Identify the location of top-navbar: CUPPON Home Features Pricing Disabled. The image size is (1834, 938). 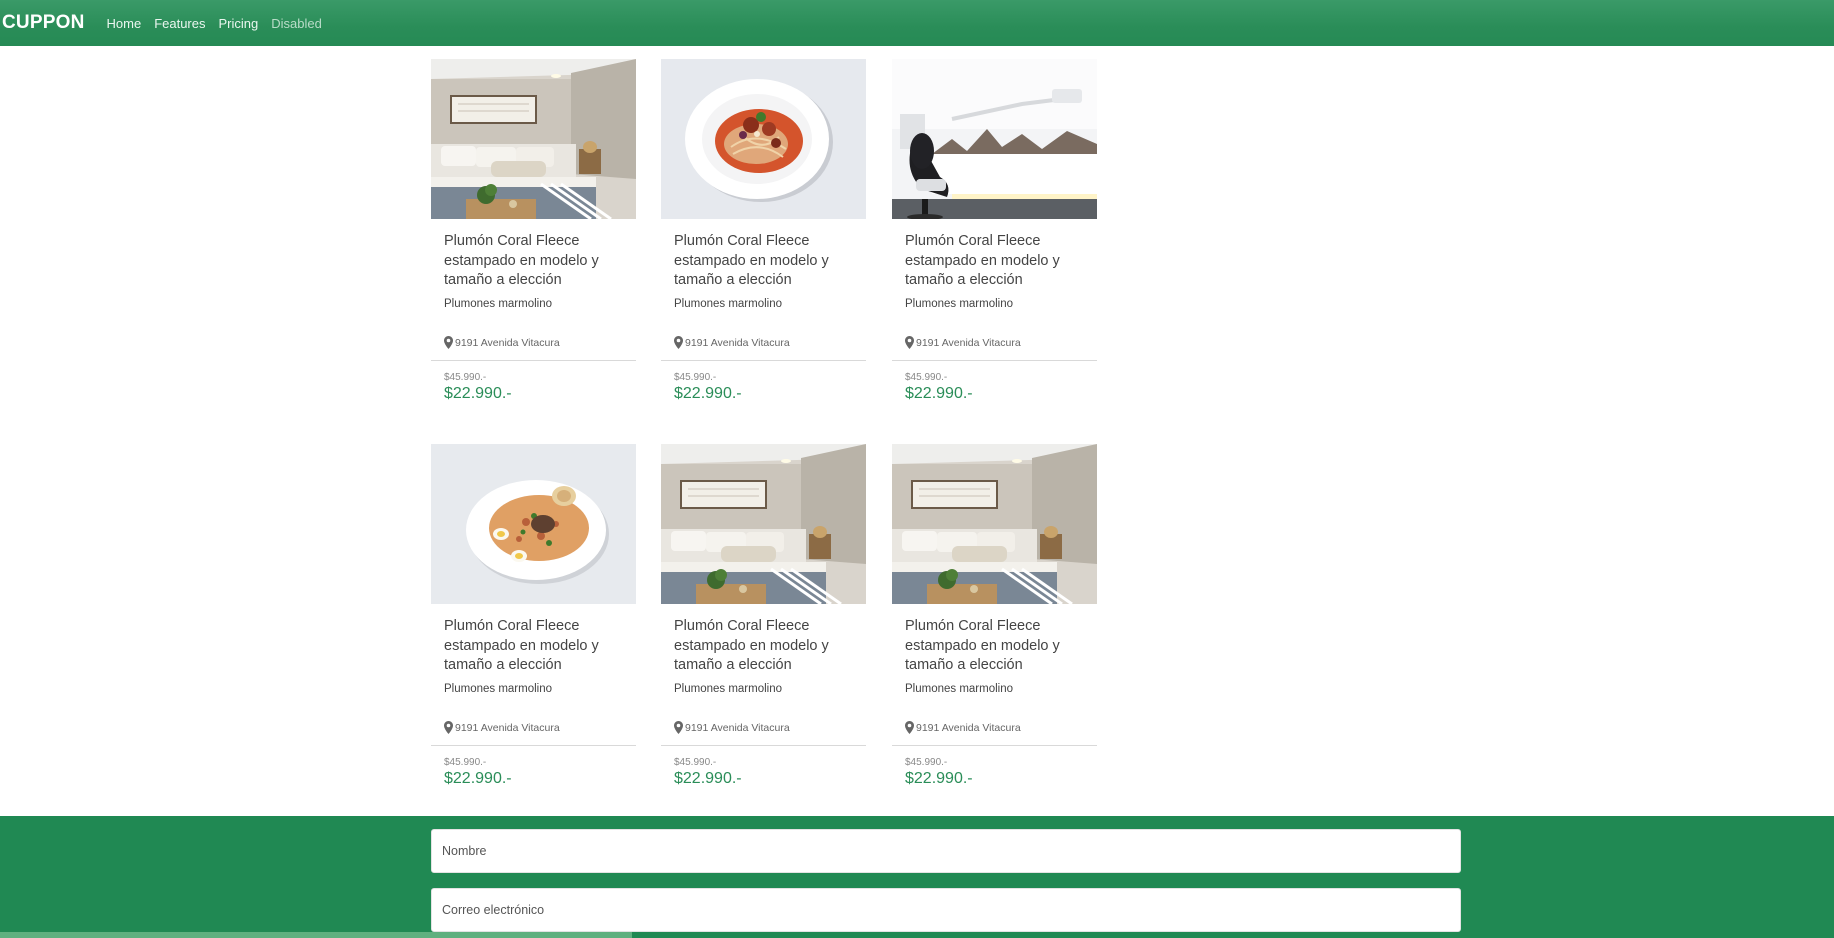
(917, 23).